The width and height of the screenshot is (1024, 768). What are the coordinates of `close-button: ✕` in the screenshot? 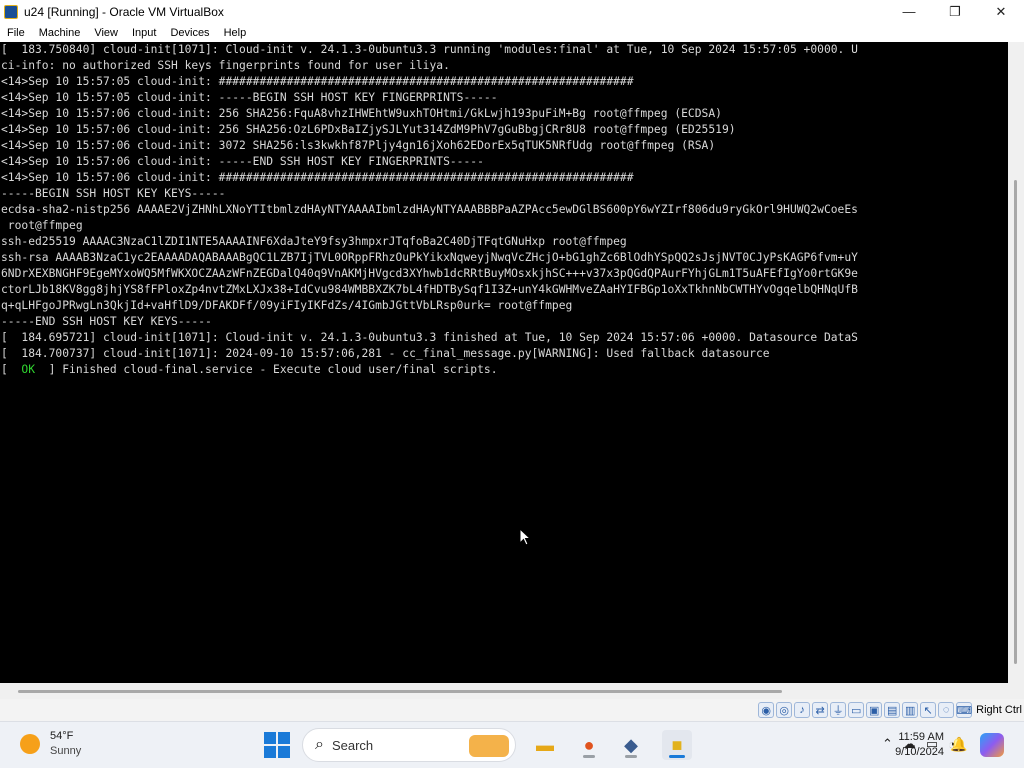 It's located at (1001, 11).